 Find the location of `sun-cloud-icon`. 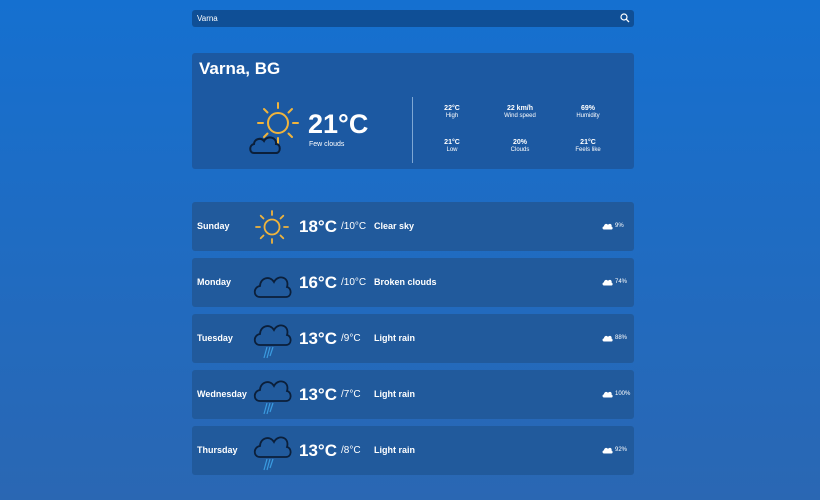

sun-cloud-icon is located at coordinates (274, 128).